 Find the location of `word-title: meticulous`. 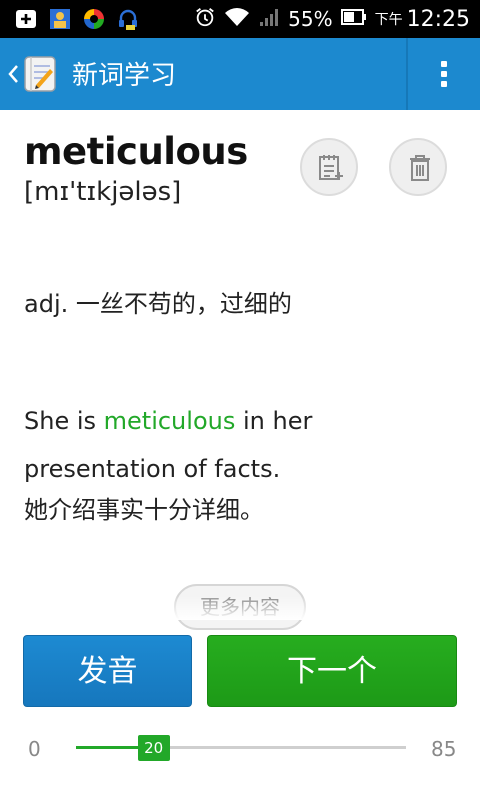

word-title: meticulous is located at coordinates (136, 151).